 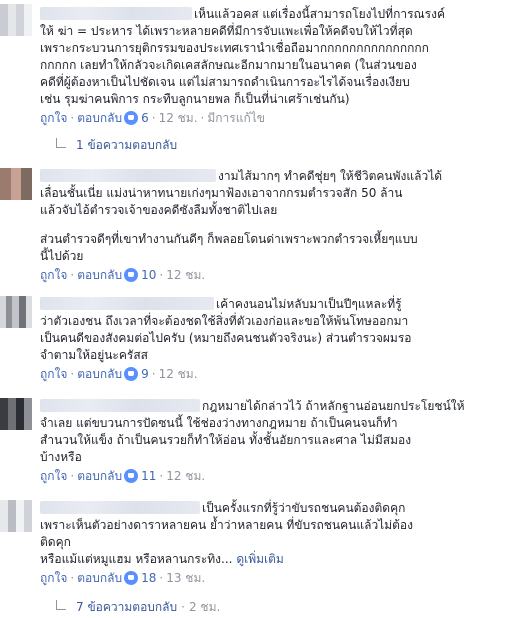 I want to click on edited-link: มีการแก้ไข, so click(x=236, y=118).